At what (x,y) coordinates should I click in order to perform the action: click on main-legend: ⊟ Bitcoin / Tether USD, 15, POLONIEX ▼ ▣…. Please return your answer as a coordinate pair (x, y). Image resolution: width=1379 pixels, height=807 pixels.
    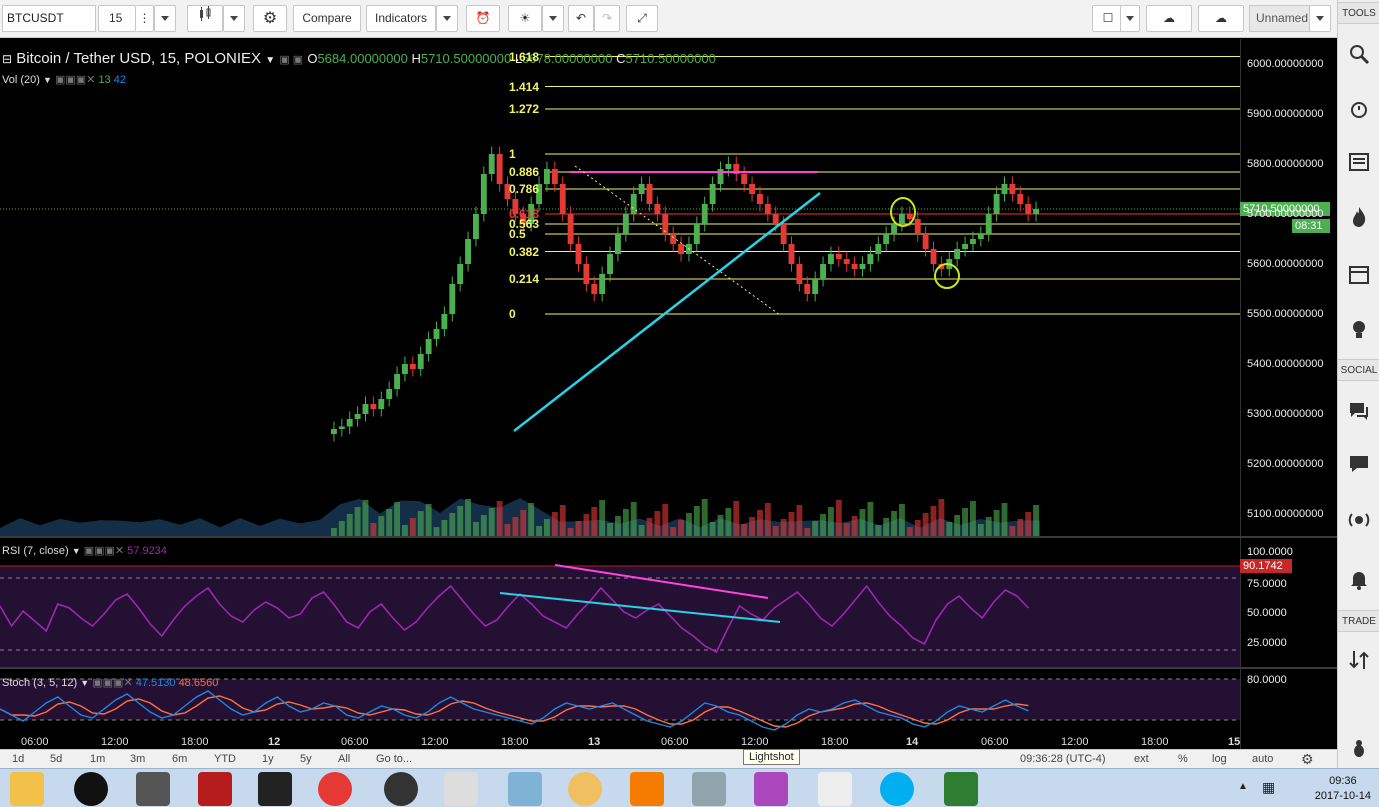
    Looking at the image, I should click on (359, 58).